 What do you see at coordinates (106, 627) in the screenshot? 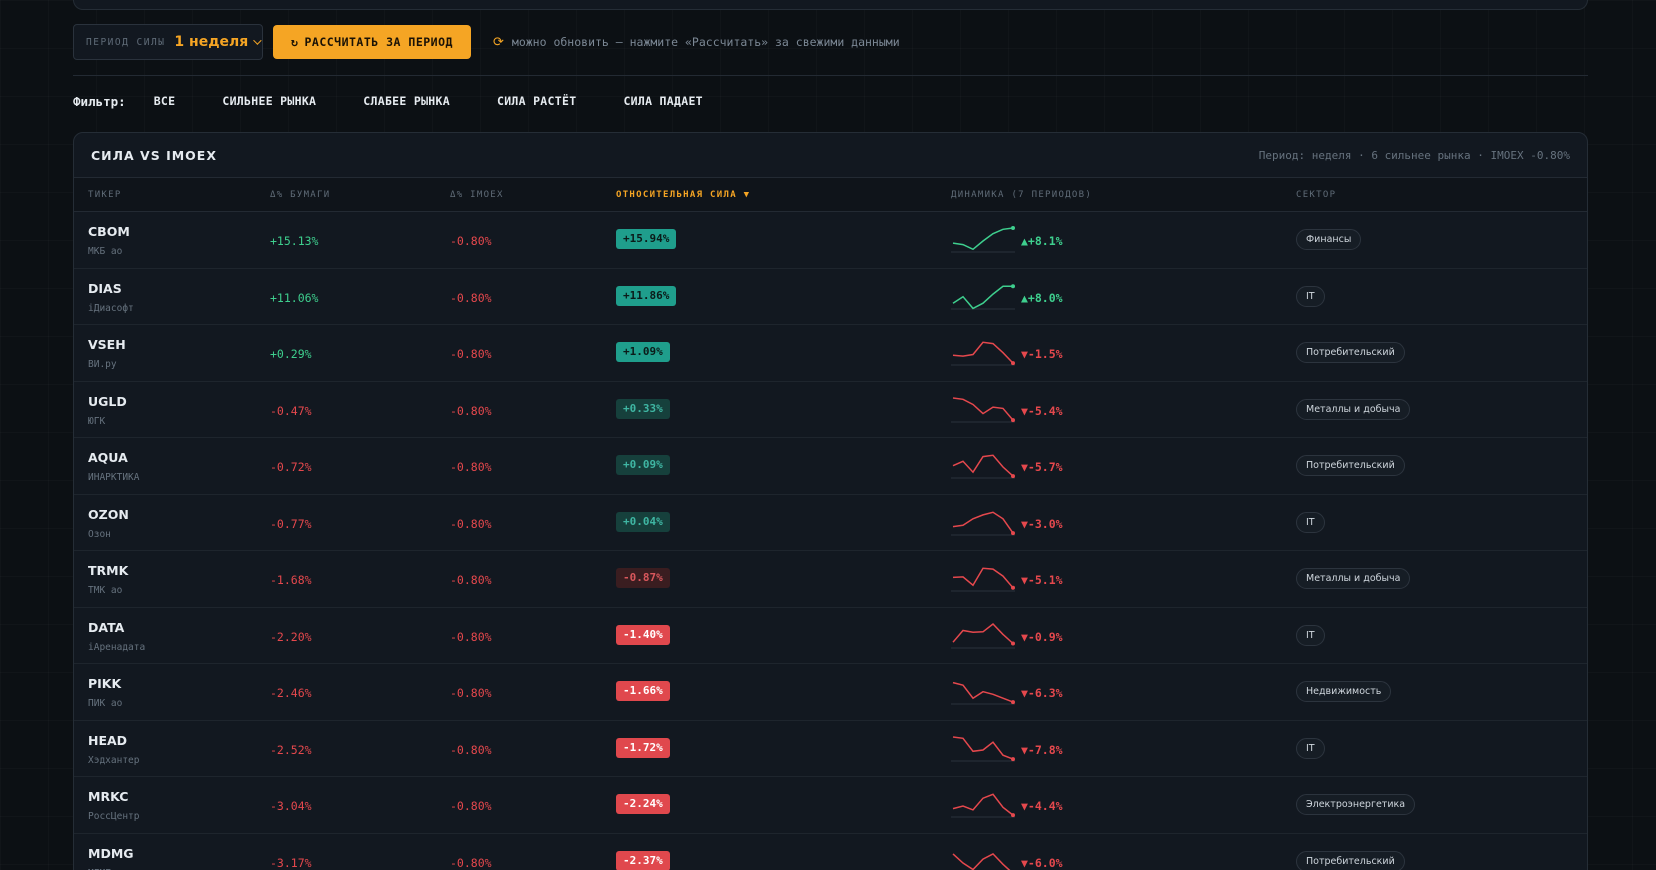
I see `ticker: DATA` at bounding box center [106, 627].